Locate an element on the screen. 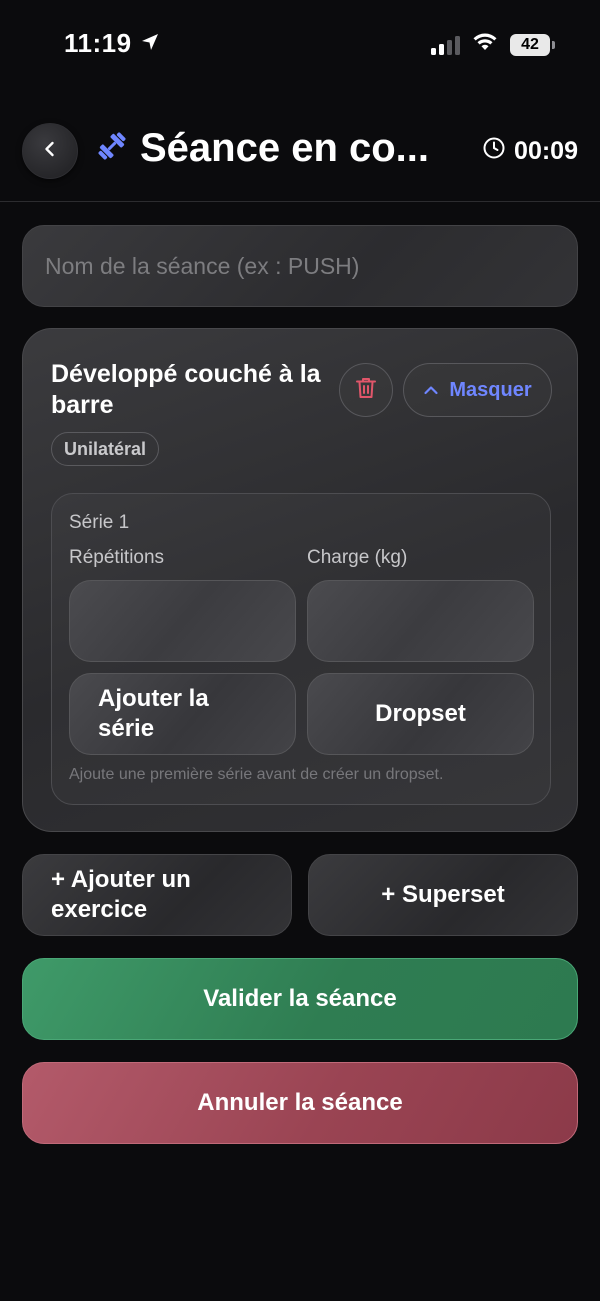  add-set-button: Ajouter la série is located at coordinates (182, 714).